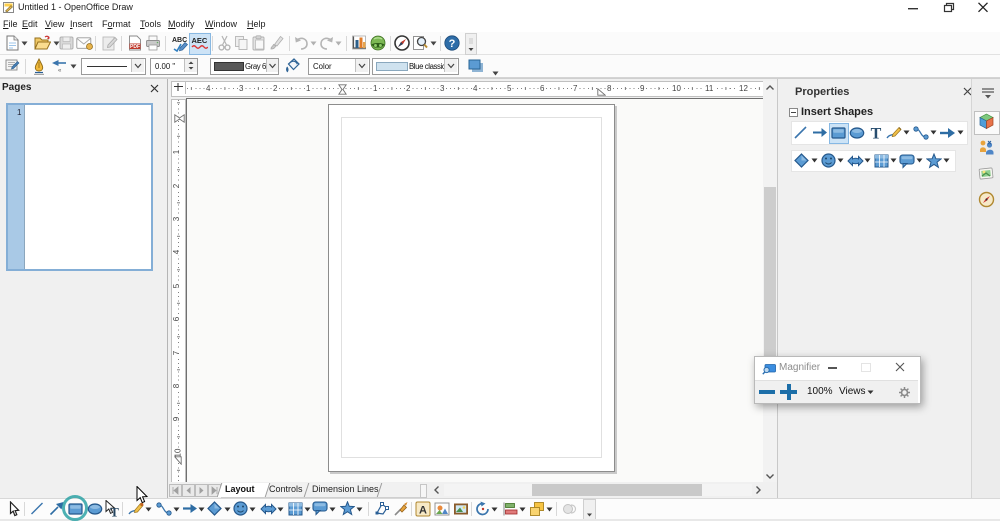 The image size is (1000, 521). What do you see at coordinates (135, 47) in the screenshot?
I see `svg-text: PDF` at bounding box center [135, 47].